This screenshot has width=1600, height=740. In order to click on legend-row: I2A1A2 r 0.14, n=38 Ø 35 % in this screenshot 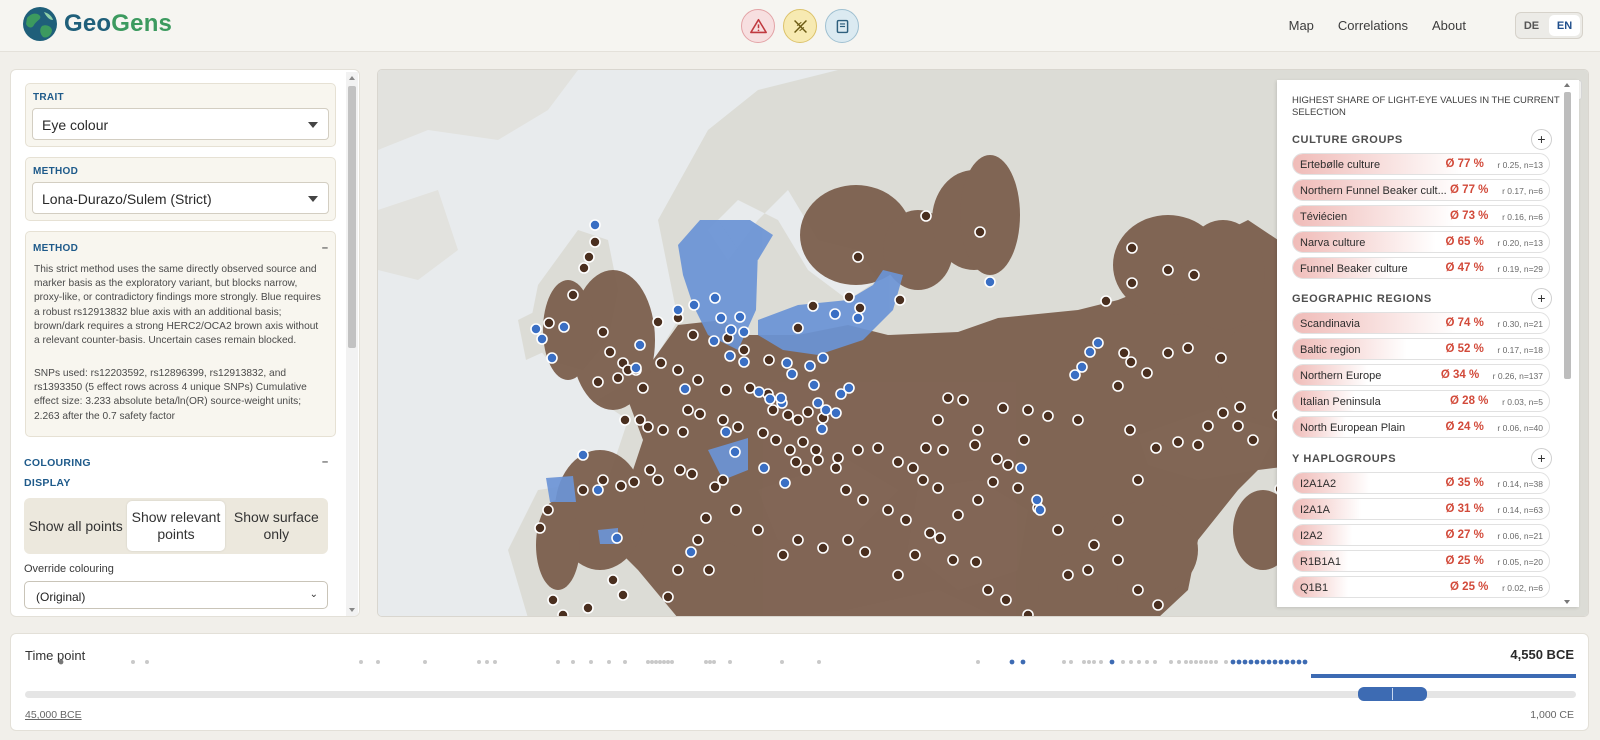, I will do `click(1421, 483)`.